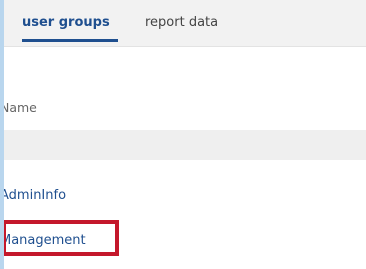  Describe the element at coordinates (33, 196) in the screenshot. I see `group-link-admininfo: AdminInfo` at that location.